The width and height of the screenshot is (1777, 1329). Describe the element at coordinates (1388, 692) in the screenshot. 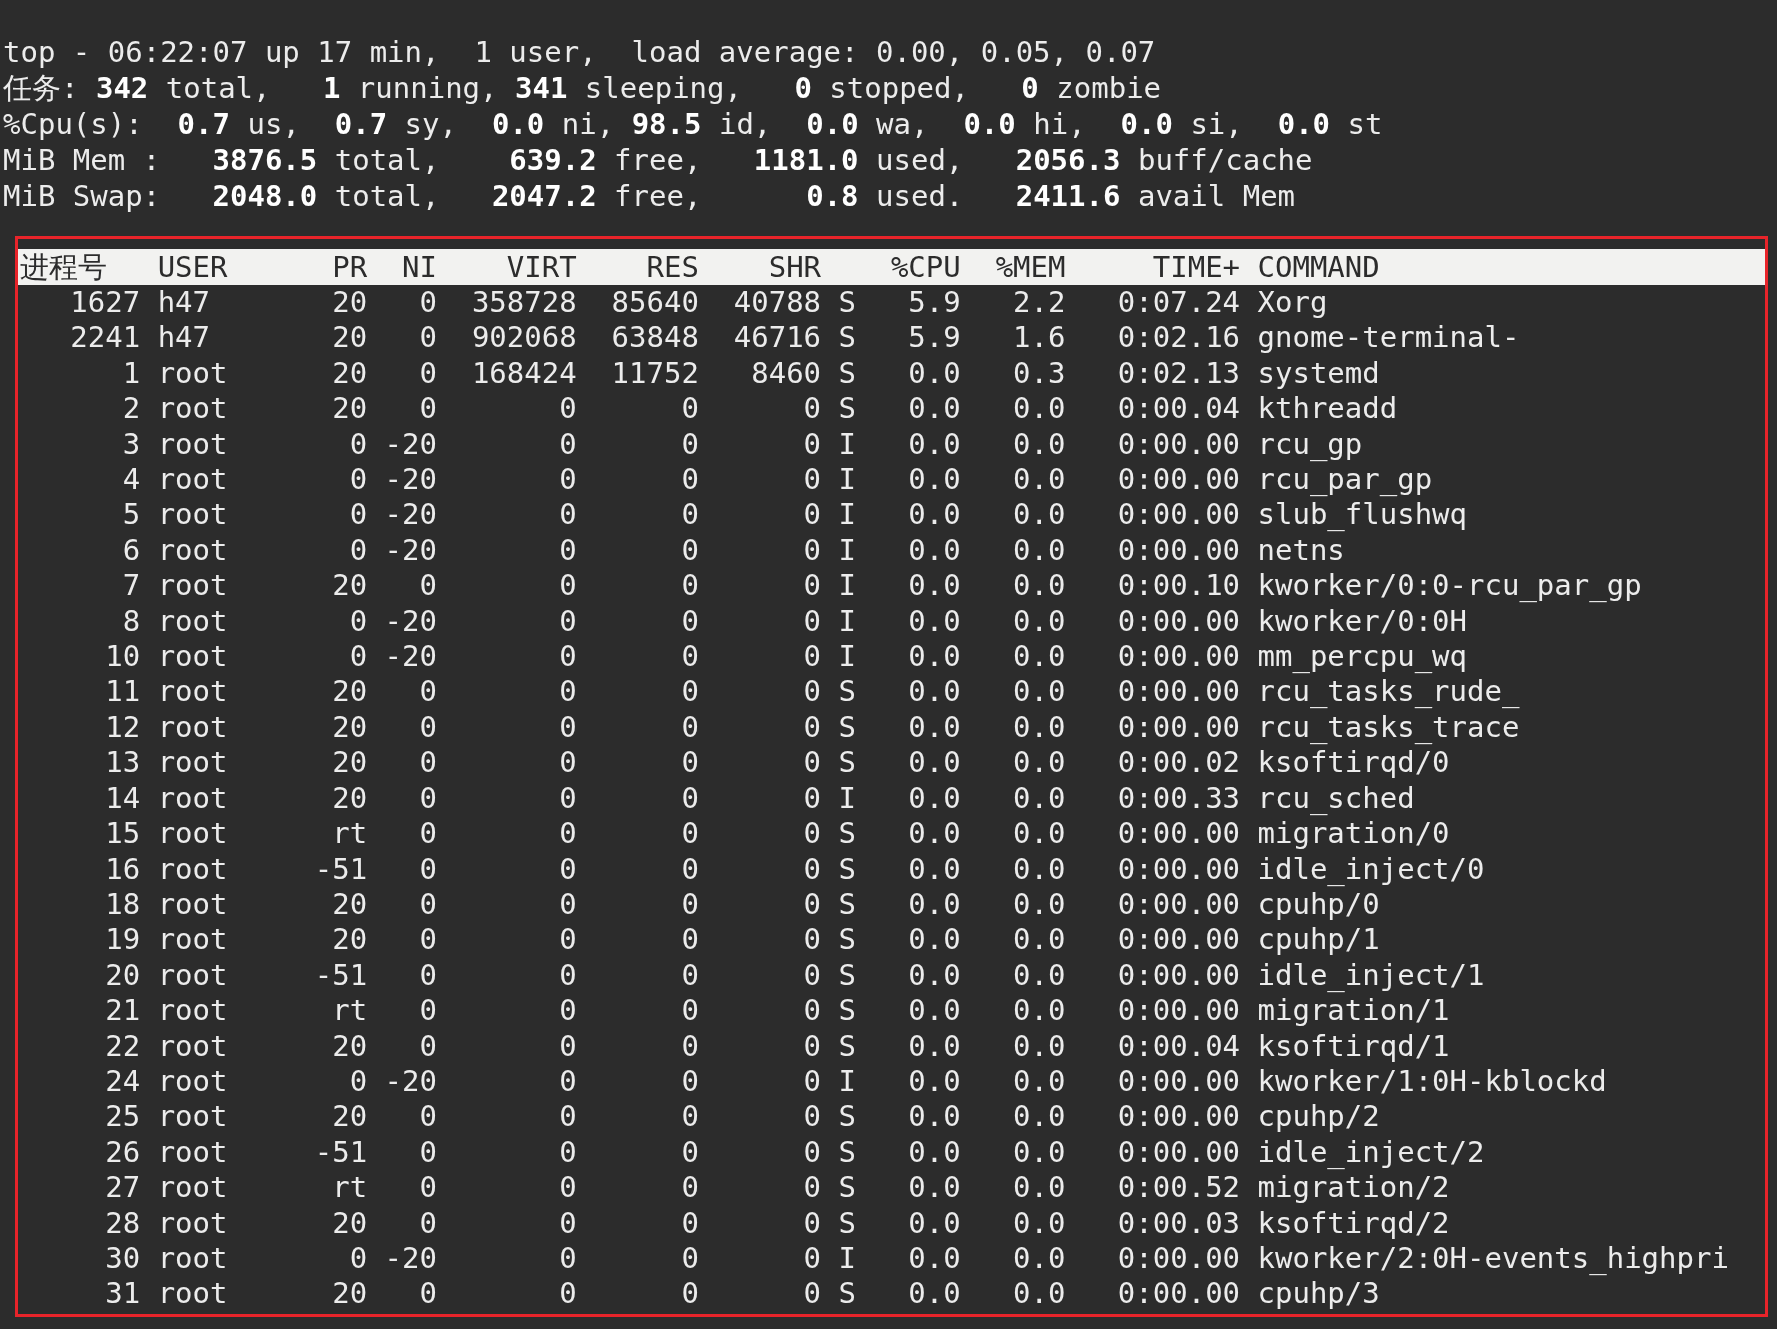

I see `table-cell-text: rcu_tasks_rude_` at that location.